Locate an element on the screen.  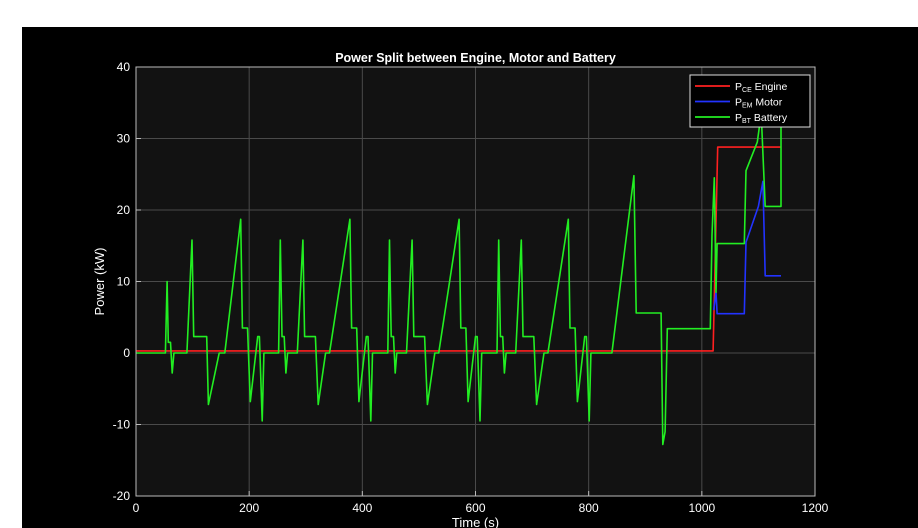
legend-entry-sub: EM is located at coordinates (747, 106).